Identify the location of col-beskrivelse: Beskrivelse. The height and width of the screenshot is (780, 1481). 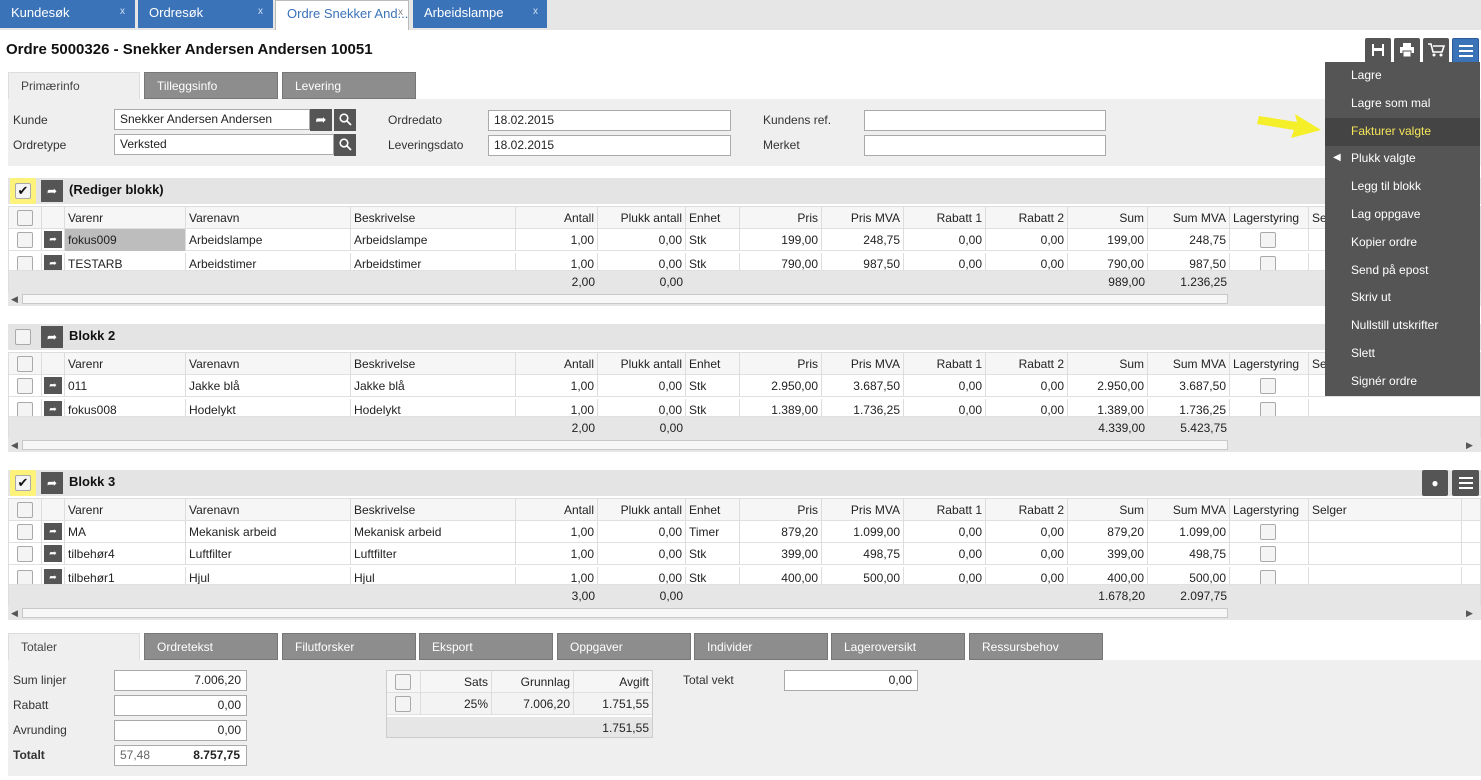
(433, 510).